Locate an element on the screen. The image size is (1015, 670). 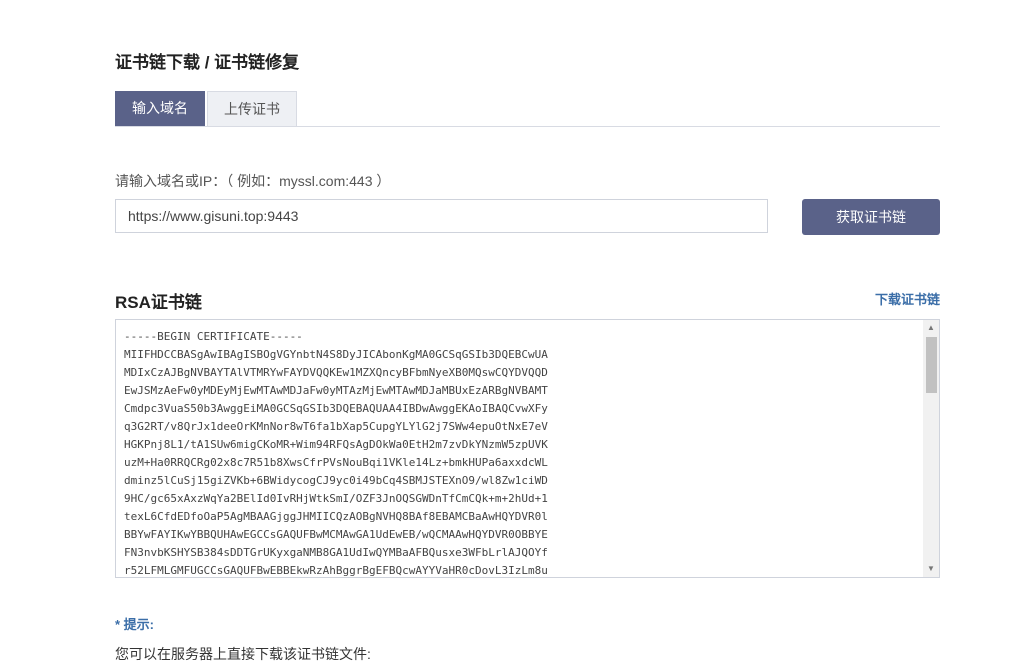
domain-input is located at coordinates (441, 216).